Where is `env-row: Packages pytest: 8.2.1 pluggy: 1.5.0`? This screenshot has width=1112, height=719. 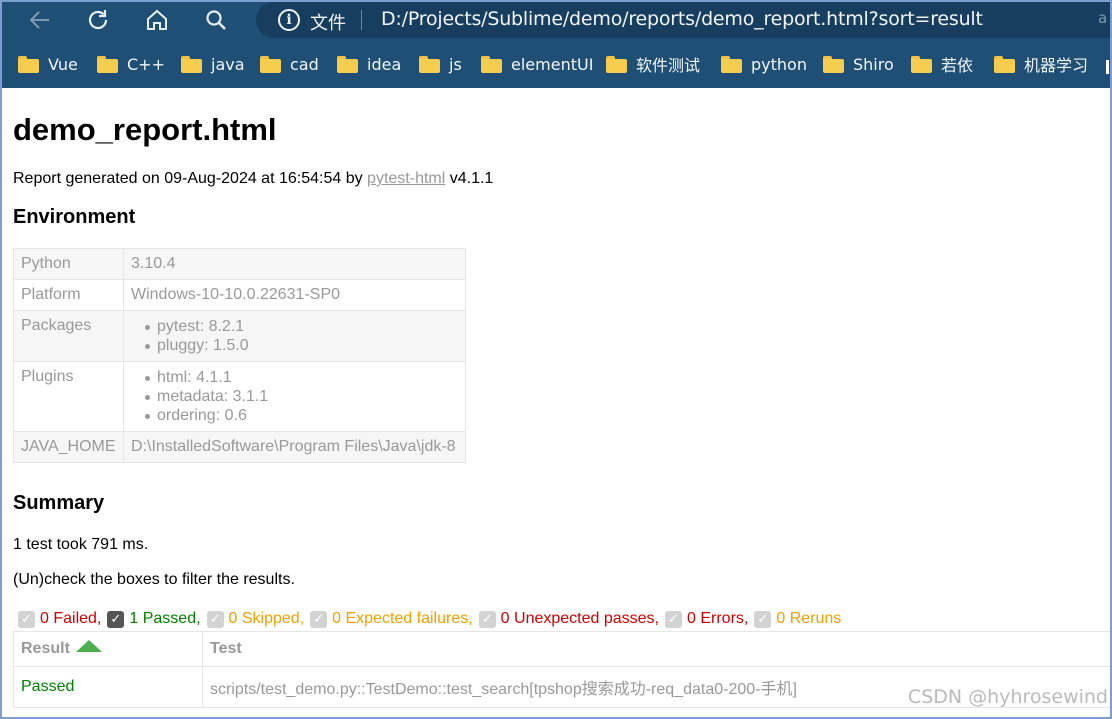 env-row: Packages pytest: 8.2.1 pluggy: 1.5.0 is located at coordinates (239, 336).